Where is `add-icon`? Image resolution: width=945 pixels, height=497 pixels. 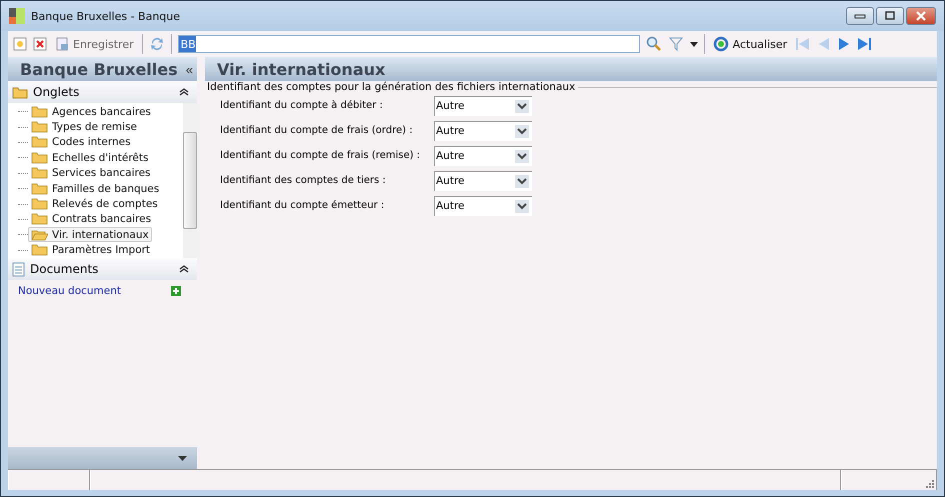
add-icon is located at coordinates (176, 291).